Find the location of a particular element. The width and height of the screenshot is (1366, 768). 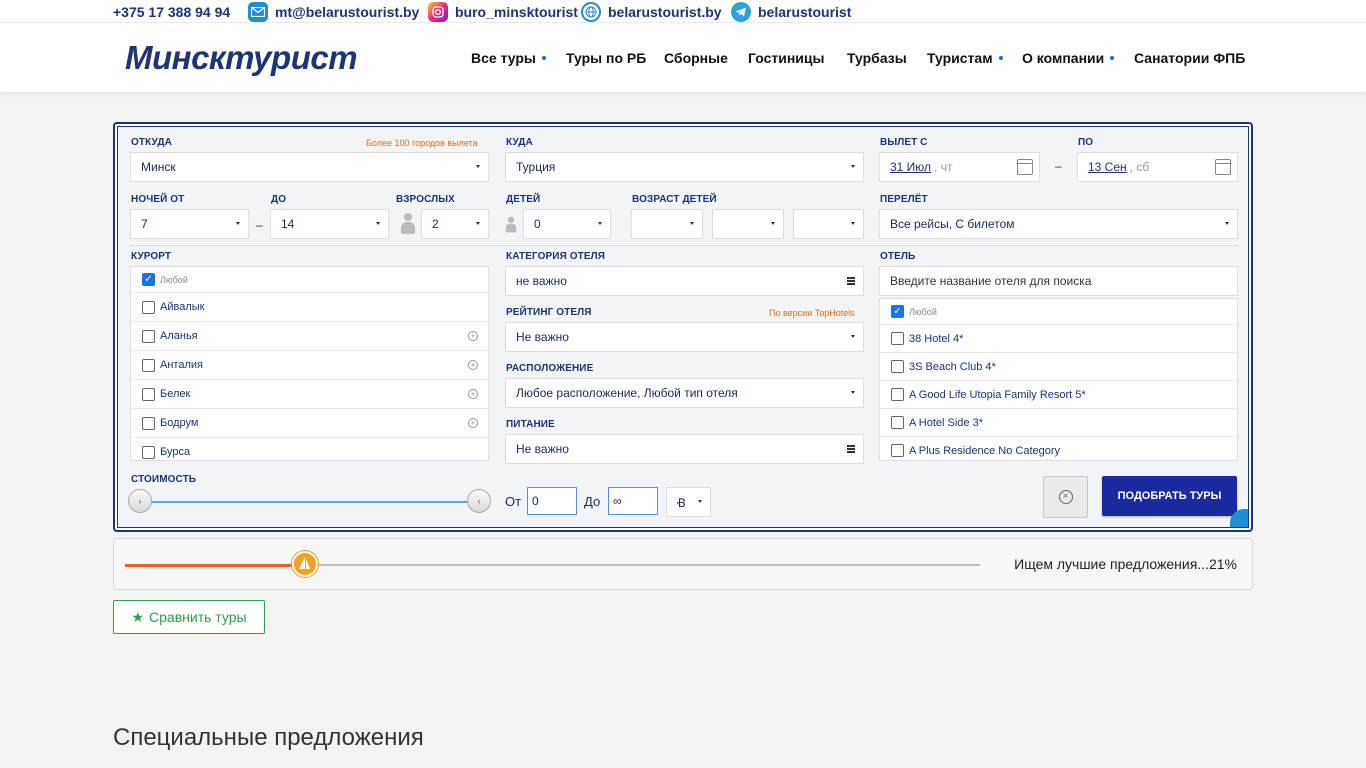

child-age-3-select is located at coordinates (828, 224).